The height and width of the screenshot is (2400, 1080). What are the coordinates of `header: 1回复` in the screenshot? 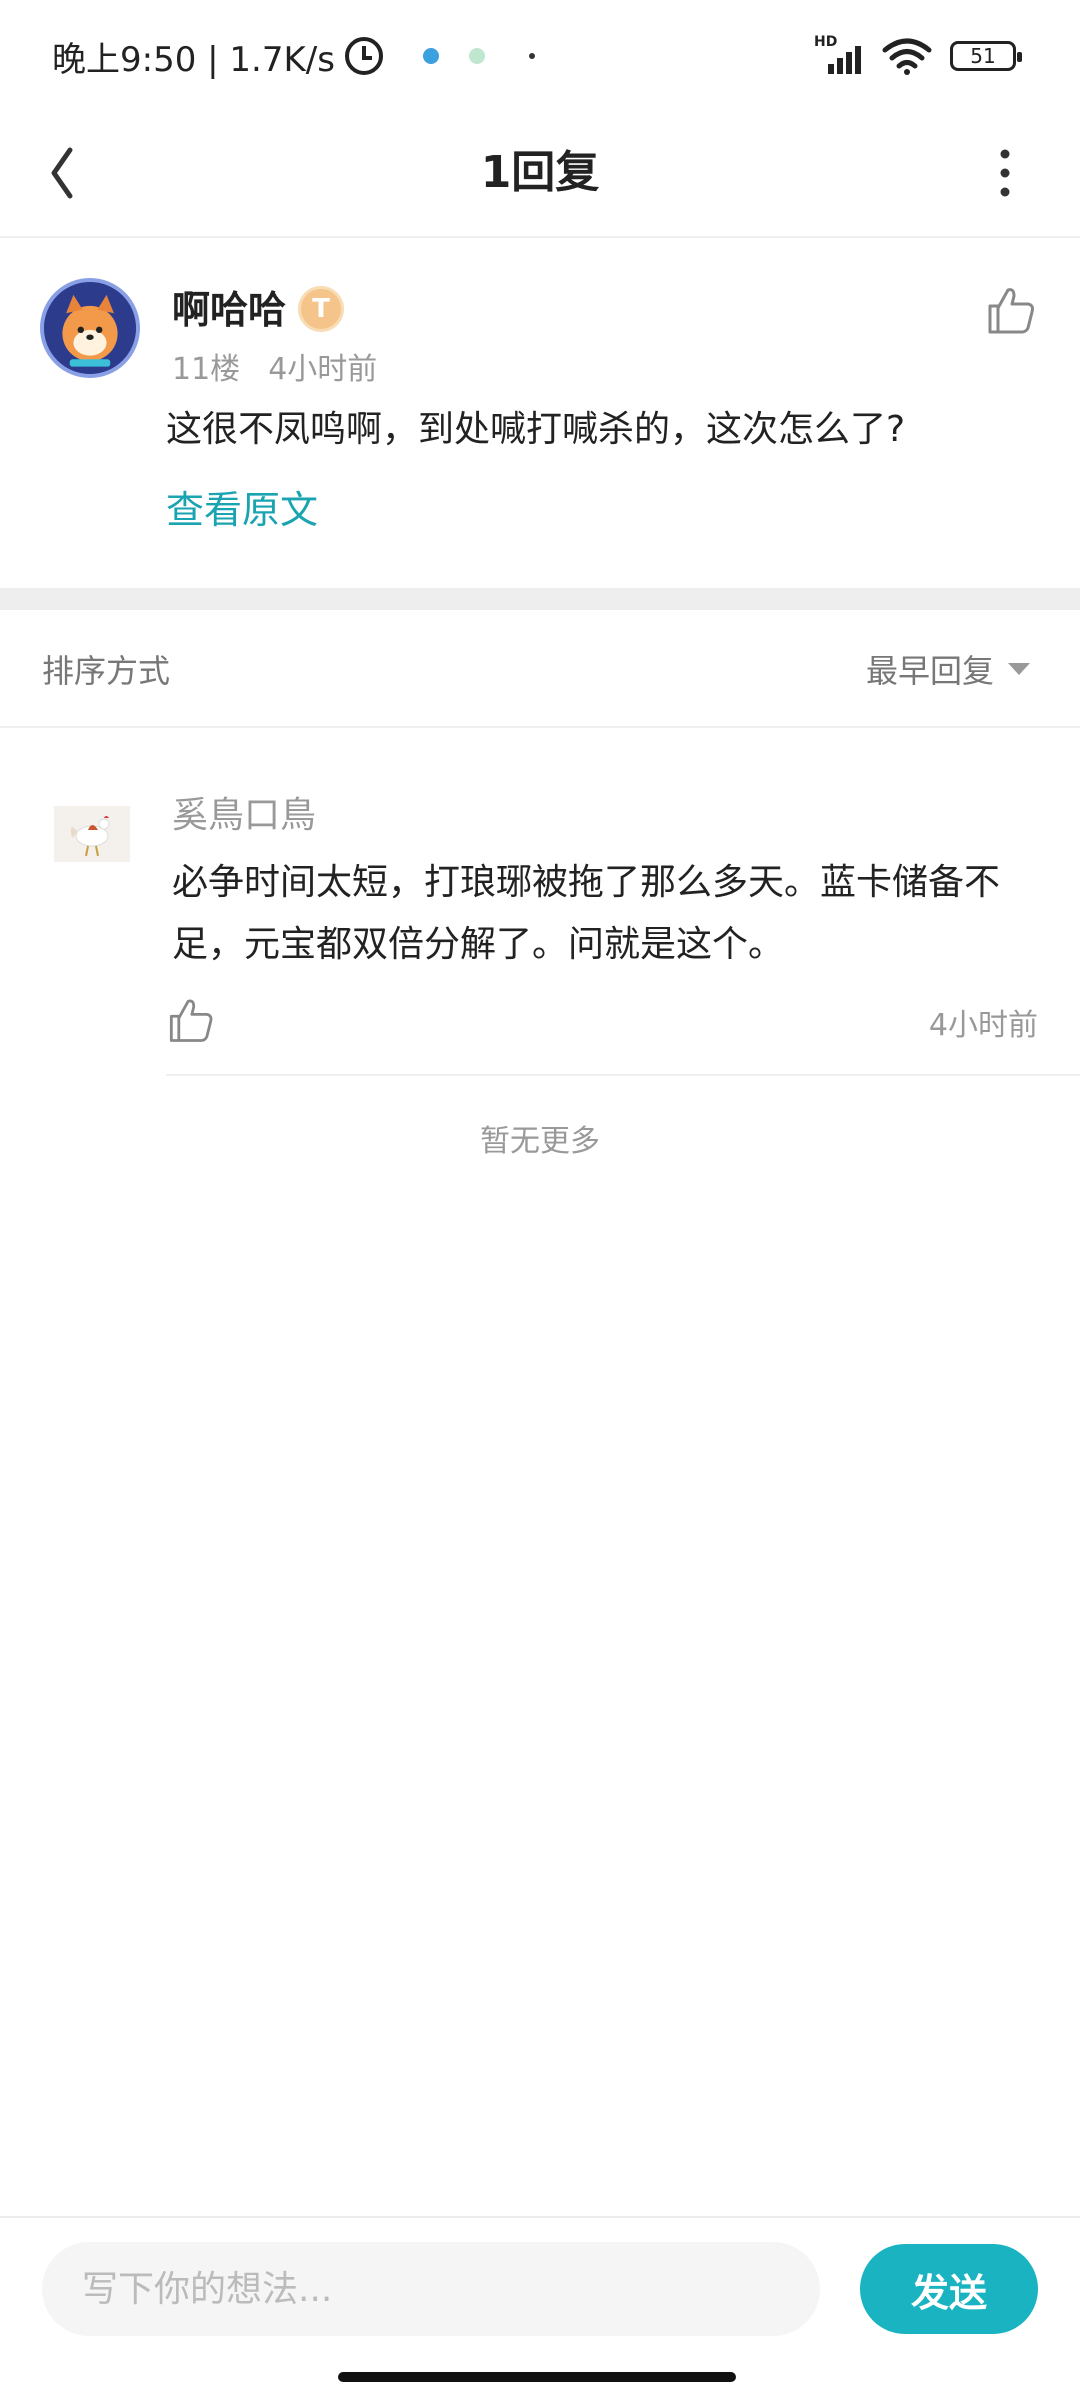 It's located at (540, 174).